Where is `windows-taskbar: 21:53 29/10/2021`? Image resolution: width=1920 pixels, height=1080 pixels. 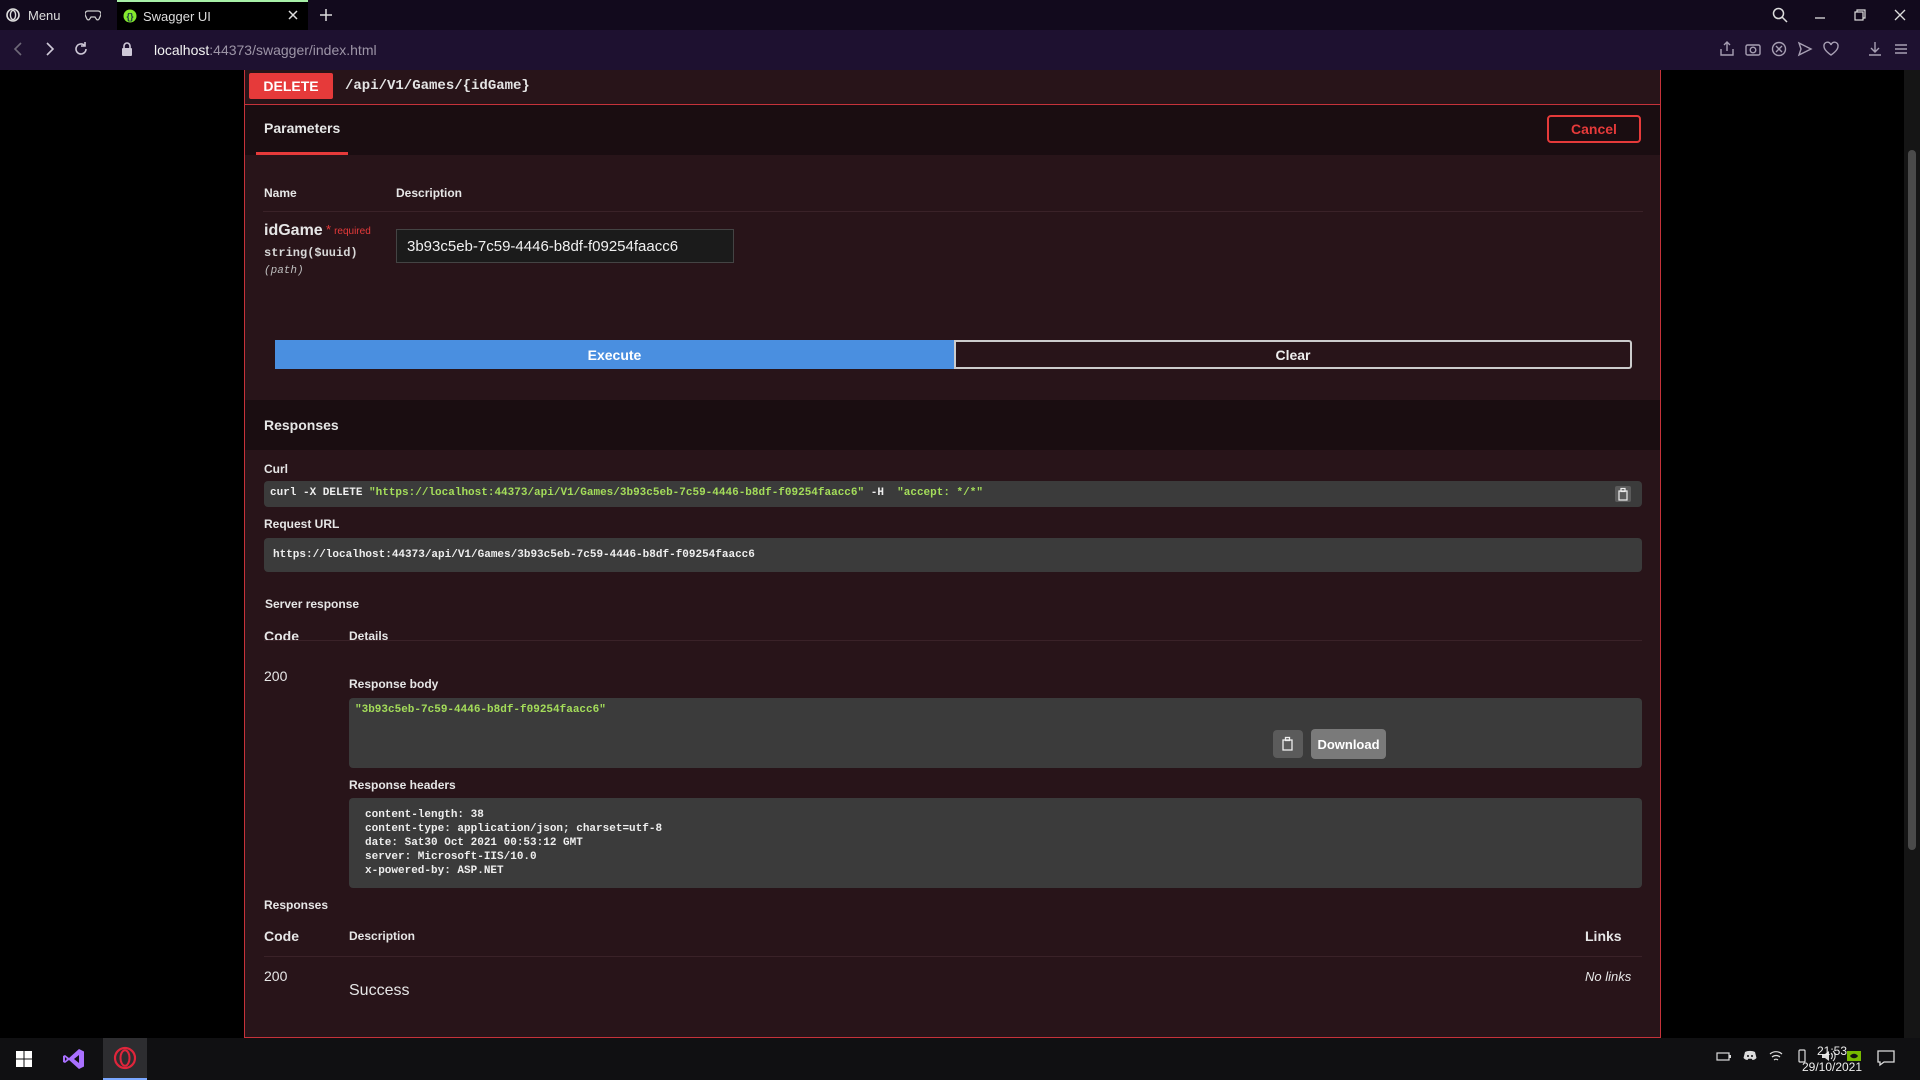 windows-taskbar: 21:53 29/10/2021 is located at coordinates (960, 1059).